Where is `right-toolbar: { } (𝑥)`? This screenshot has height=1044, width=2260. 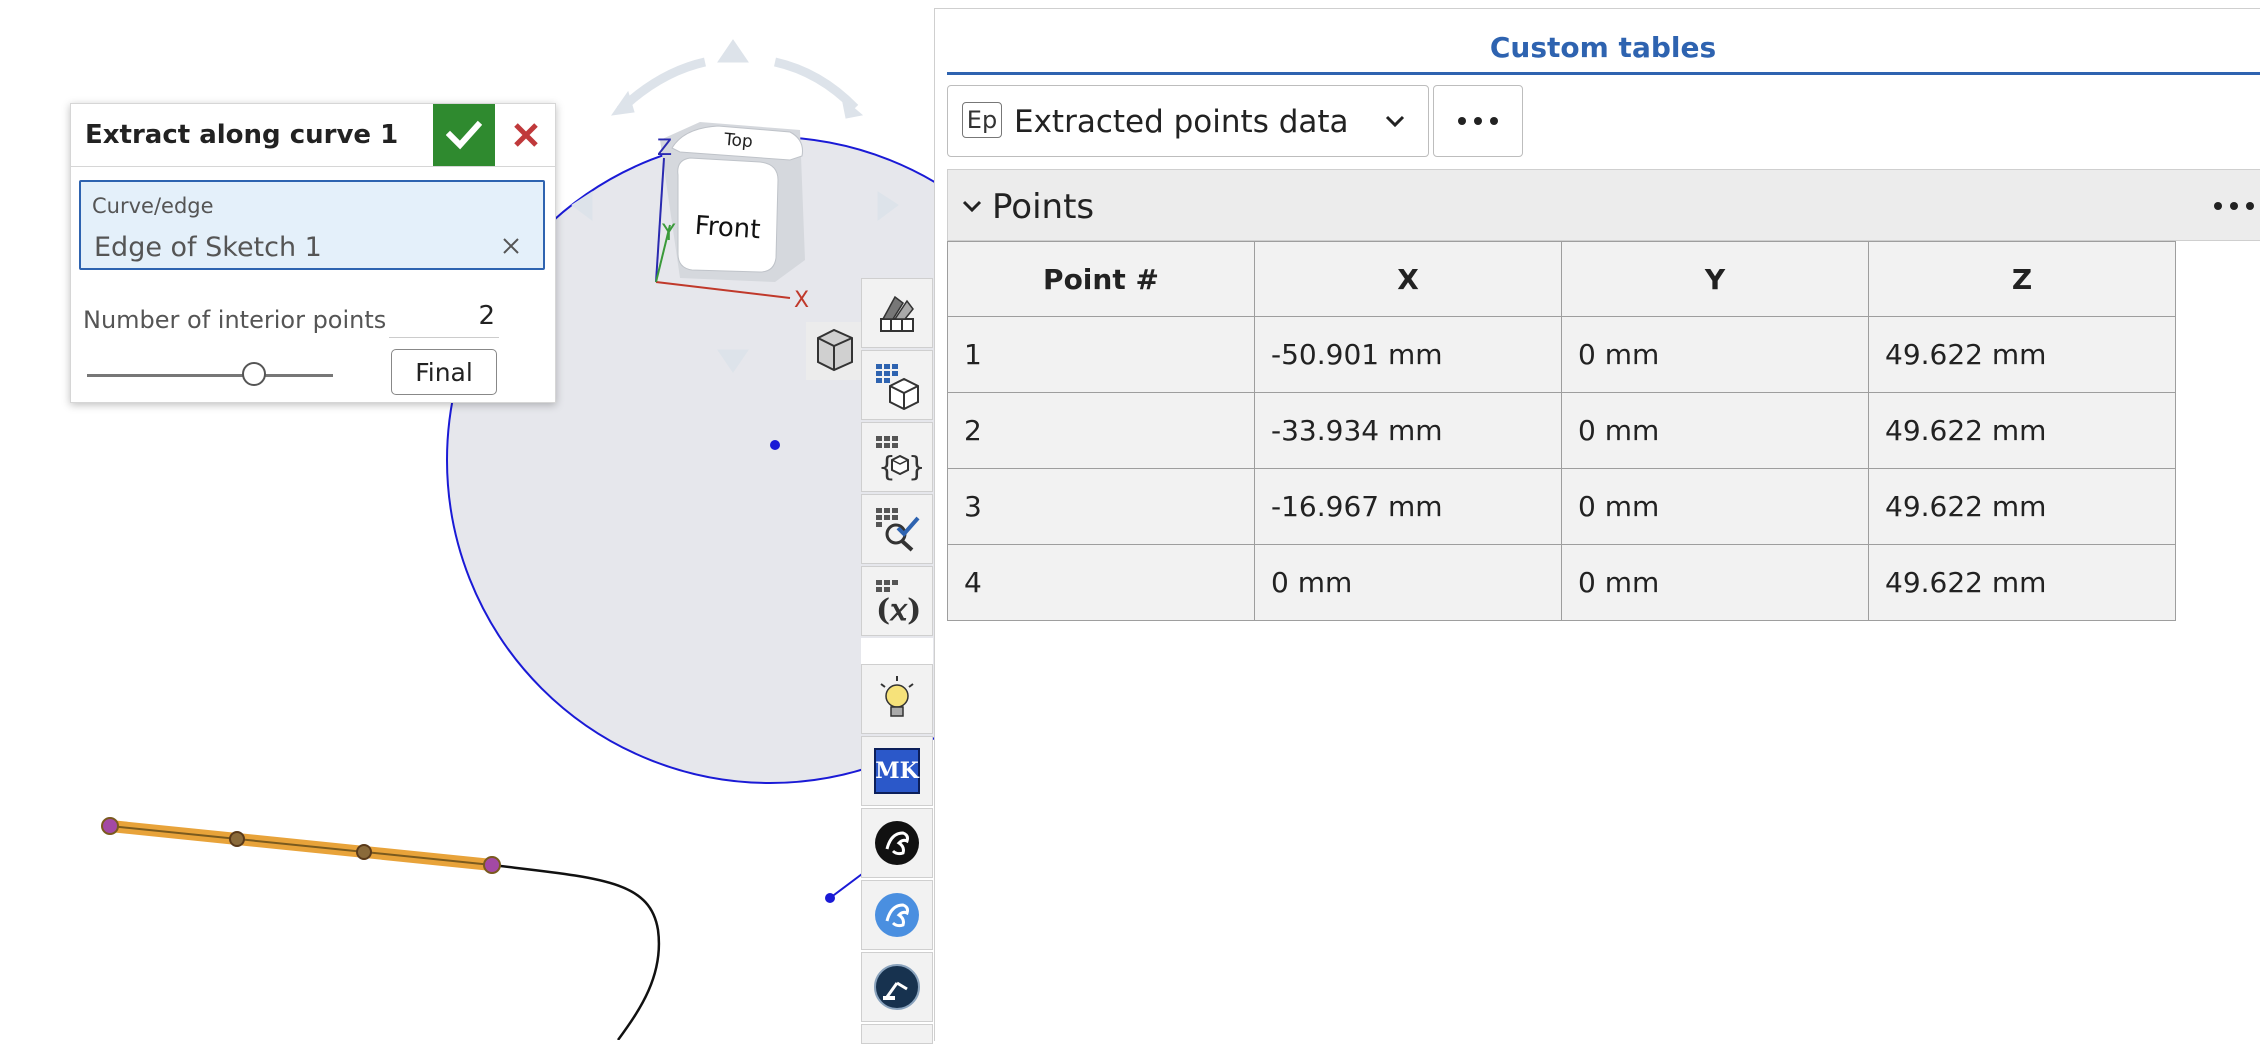
right-toolbar: { } (𝑥) is located at coordinates (897, 661).